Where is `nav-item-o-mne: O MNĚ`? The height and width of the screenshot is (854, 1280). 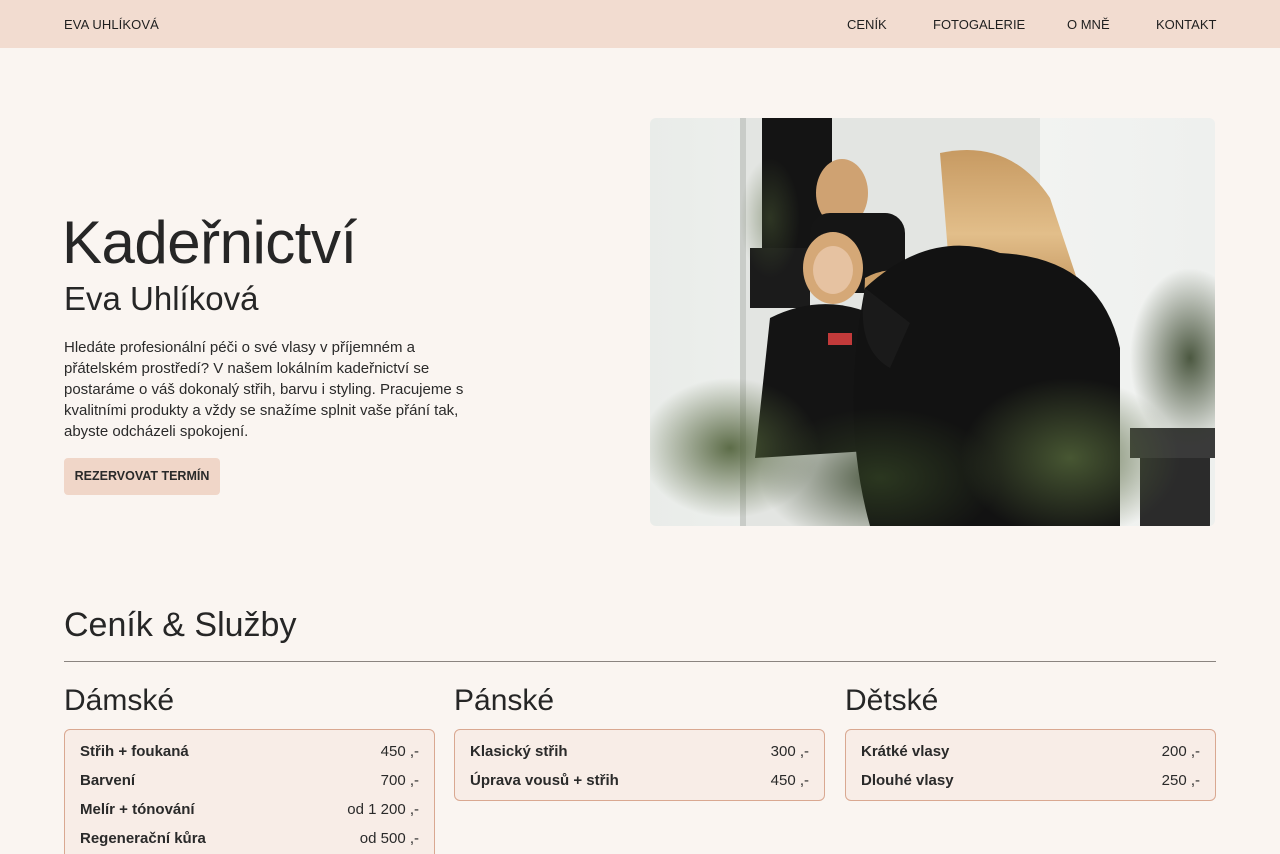 nav-item-o-mne: O MNĚ is located at coordinates (1088, 24).